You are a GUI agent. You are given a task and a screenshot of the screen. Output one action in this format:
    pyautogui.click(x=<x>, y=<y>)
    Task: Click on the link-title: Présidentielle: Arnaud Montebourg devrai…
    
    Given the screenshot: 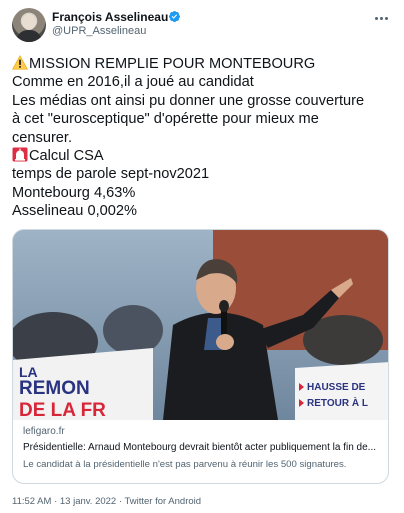 What is the action you would take?
    pyautogui.click(x=200, y=447)
    